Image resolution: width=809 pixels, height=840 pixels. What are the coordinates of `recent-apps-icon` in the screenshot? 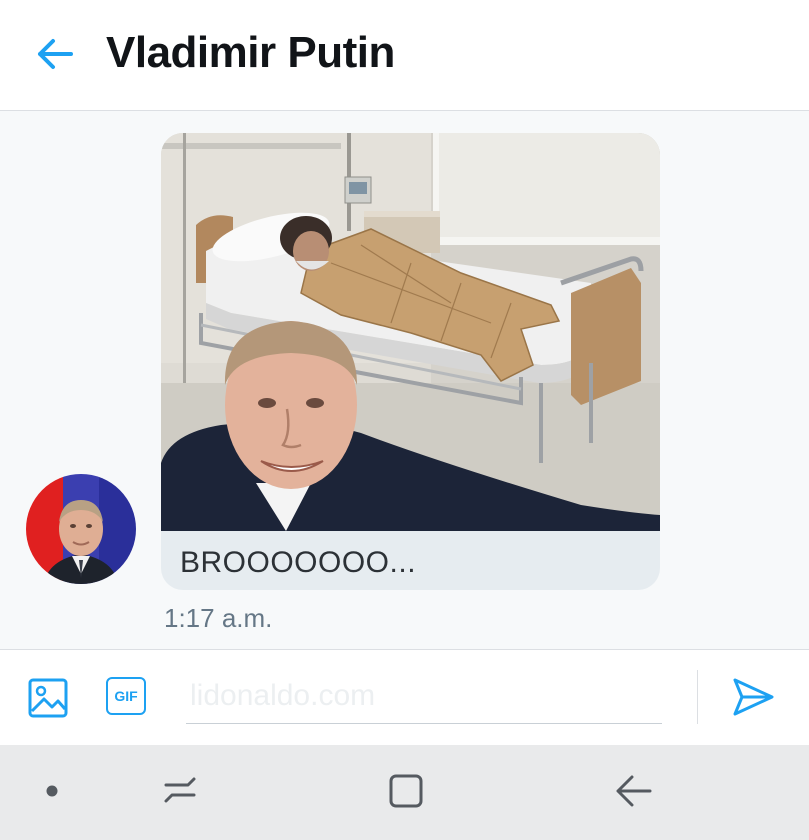 It's located at (180, 790).